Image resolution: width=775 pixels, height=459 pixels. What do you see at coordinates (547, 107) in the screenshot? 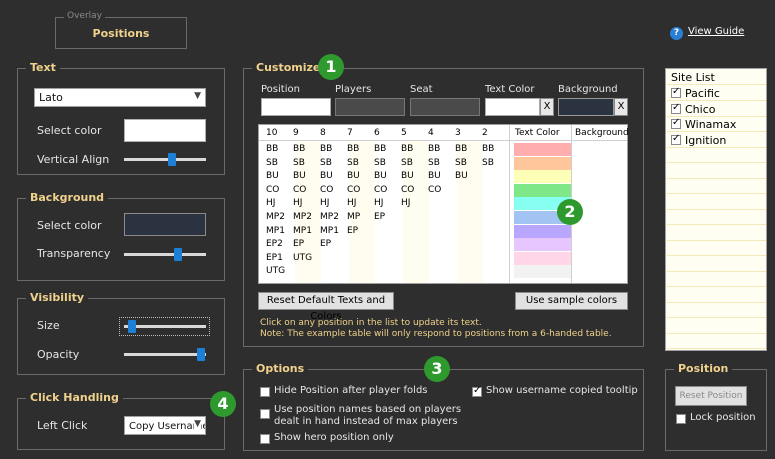
I see `text-color-clear-button: X` at bounding box center [547, 107].